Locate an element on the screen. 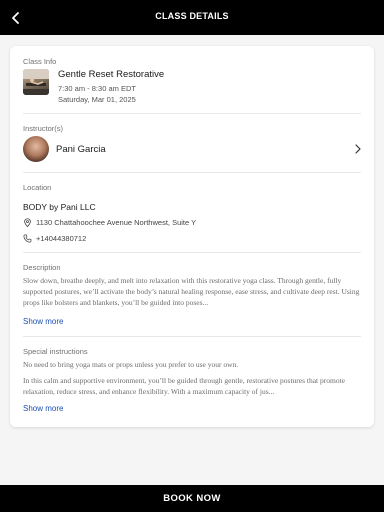 Image resolution: width=384 pixels, height=512 pixels. description-label: Description is located at coordinates (42, 267).